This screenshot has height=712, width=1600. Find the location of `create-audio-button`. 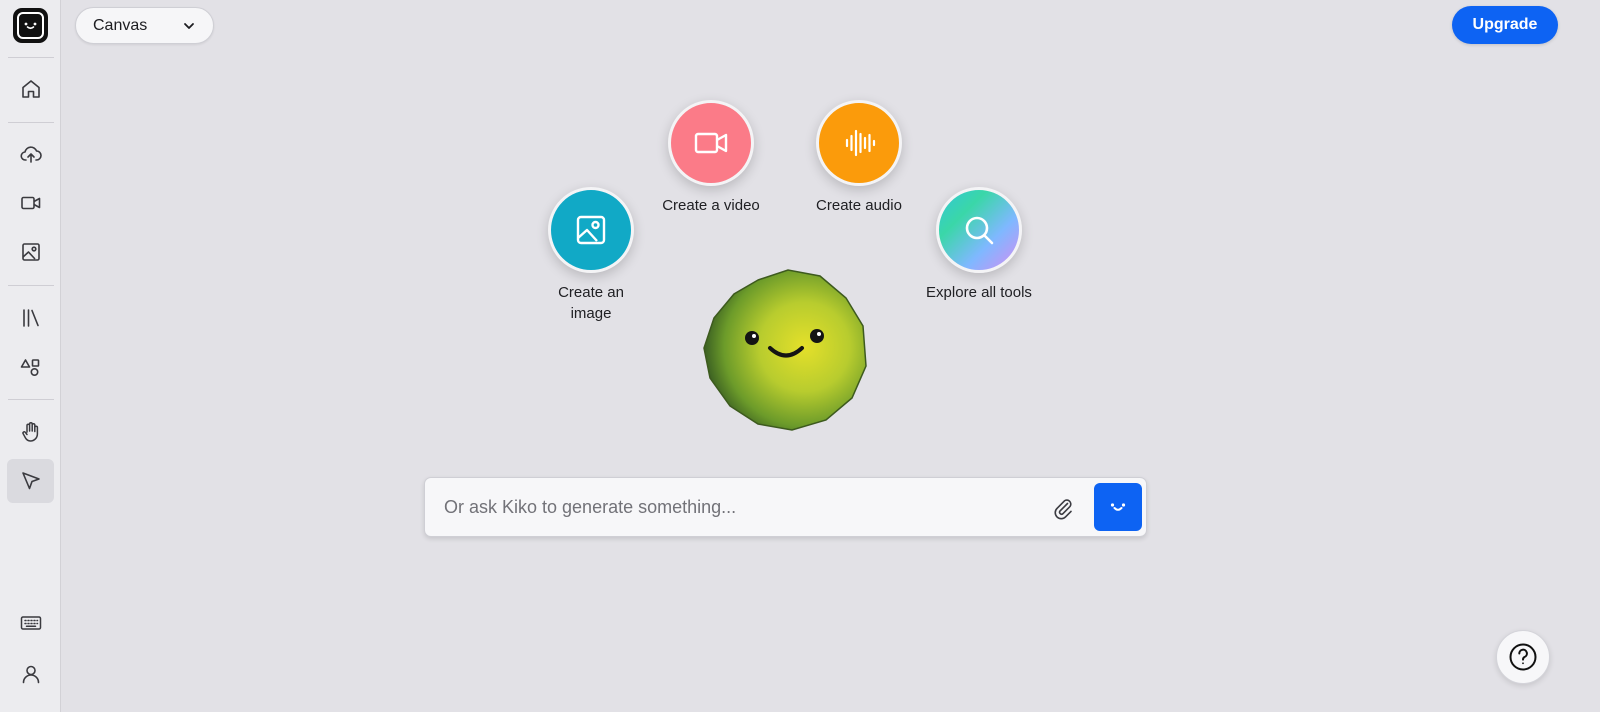

create-audio-button is located at coordinates (859, 143).